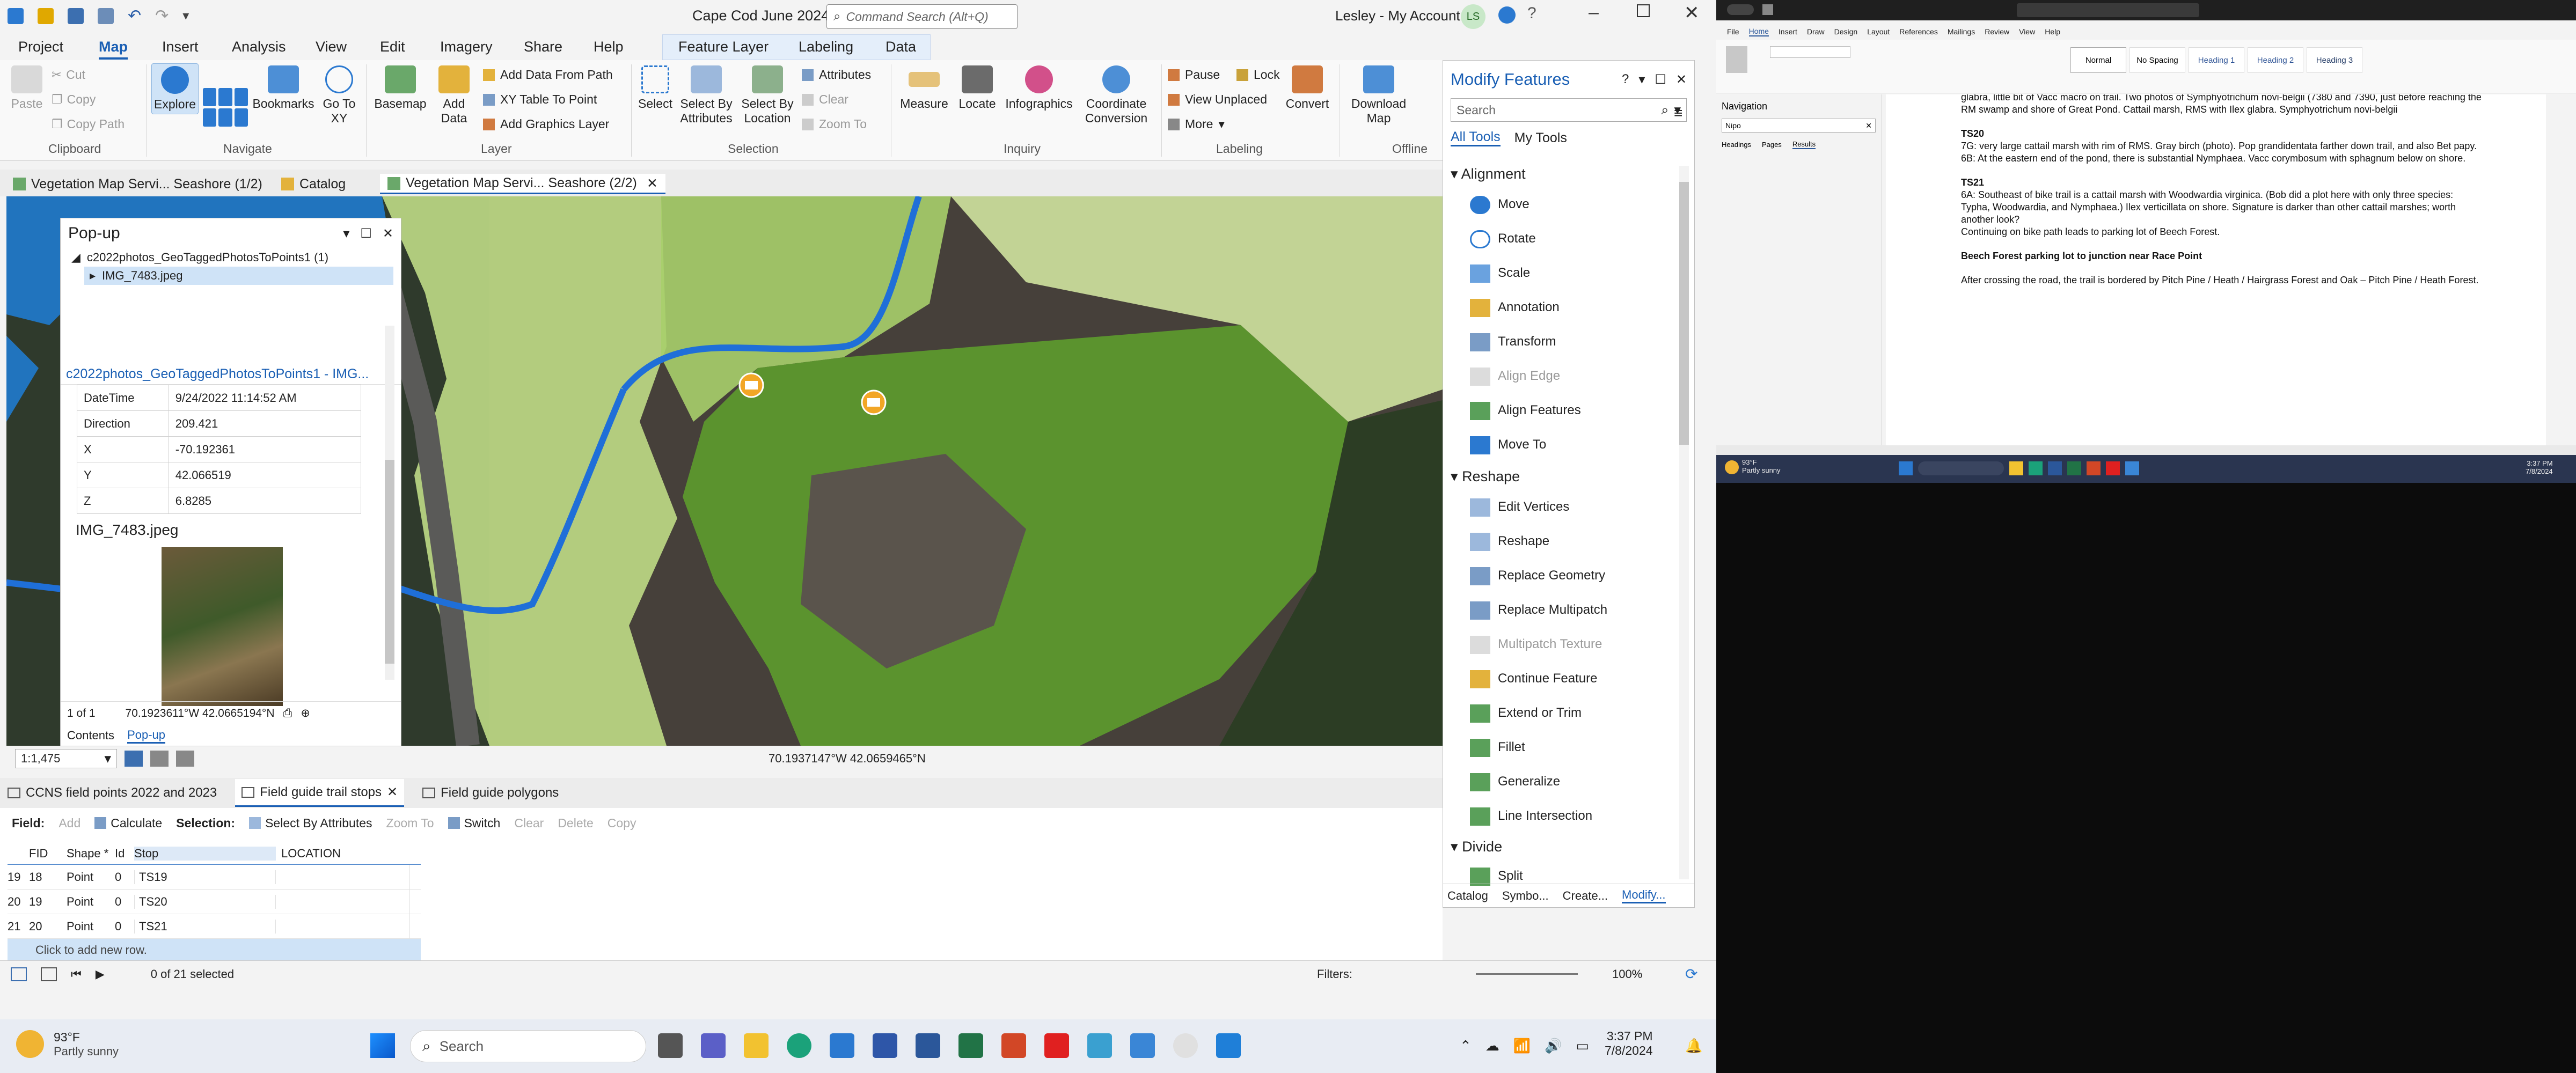  What do you see at coordinates (259, 47) in the screenshot?
I see `tab-analysis: Analysis` at bounding box center [259, 47].